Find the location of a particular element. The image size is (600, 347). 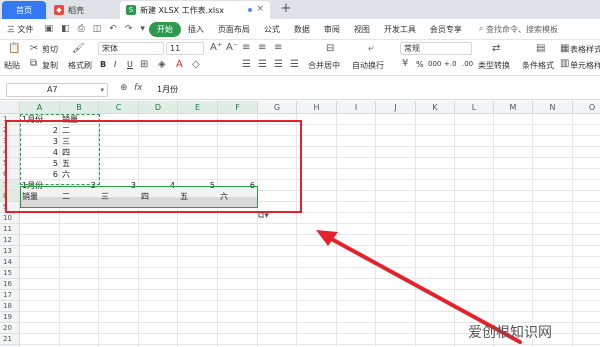

annotation-arrow is located at coordinates (419, 287).